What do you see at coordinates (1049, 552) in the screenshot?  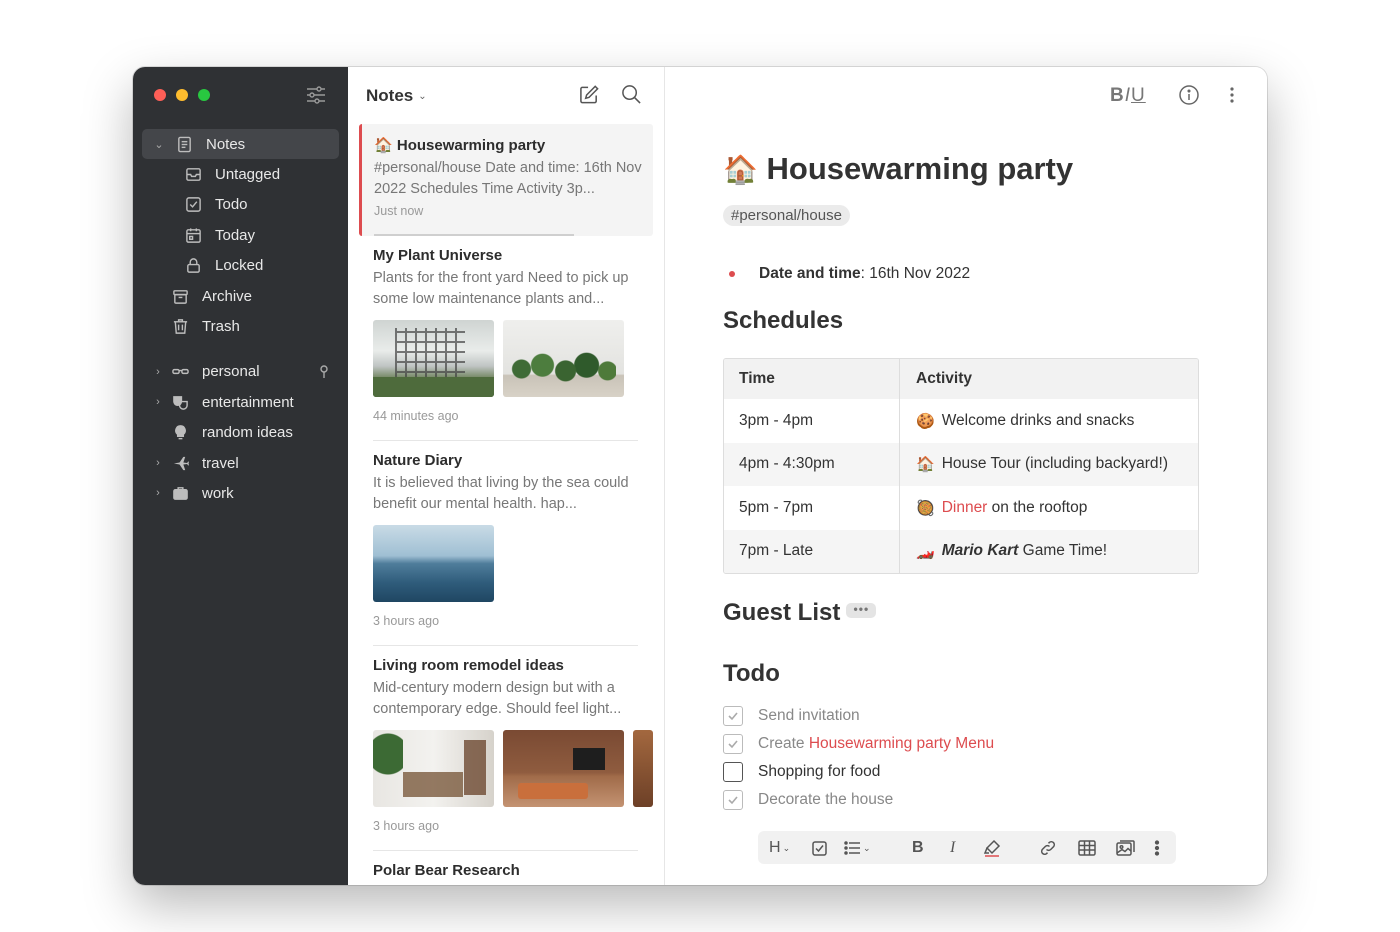 I see `table-cell: 🏎️ Mario Kart Game Time!` at bounding box center [1049, 552].